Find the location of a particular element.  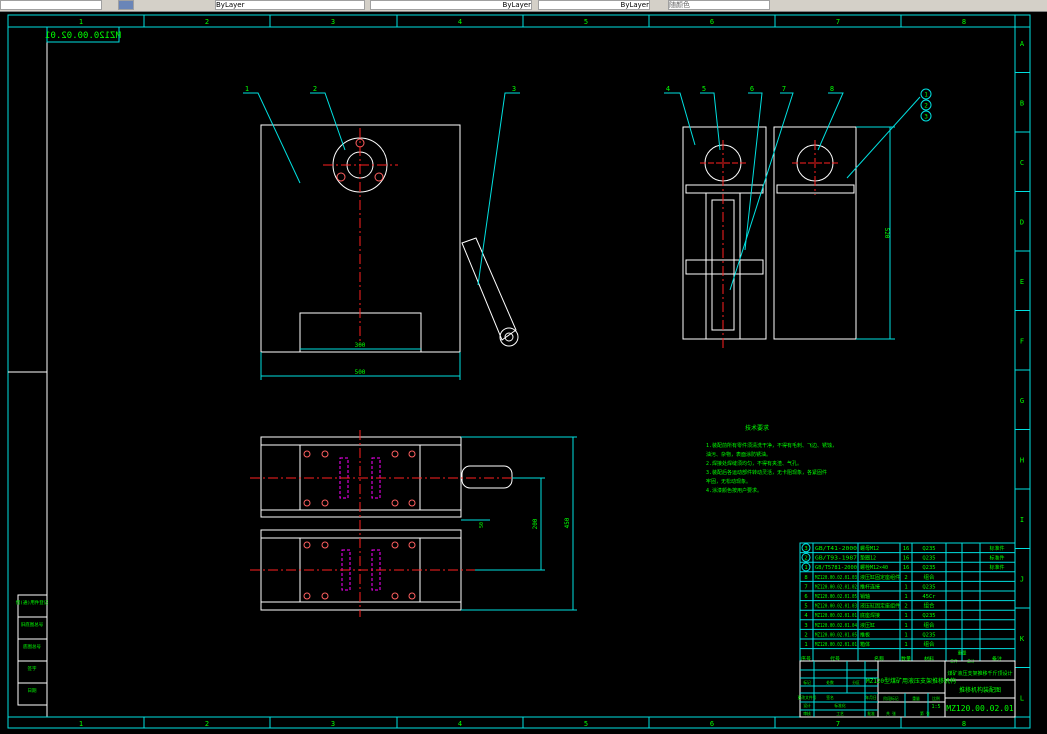

note-line: 2.焊接处焊缝须均匀，不得有夹渣、气孔。 is located at coordinates (754, 463).